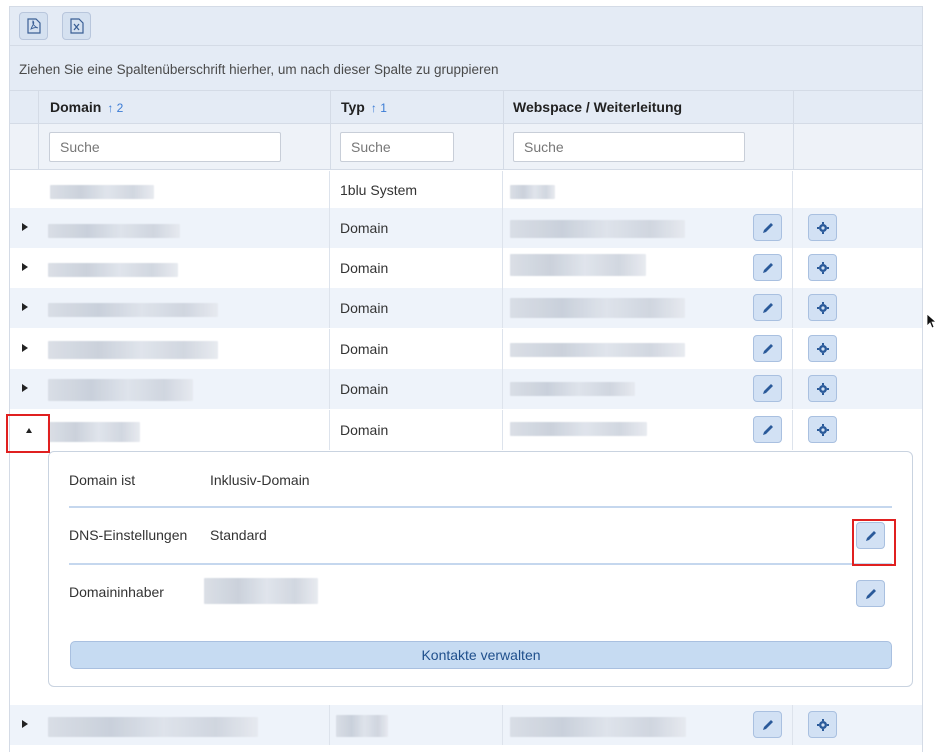 Image resolution: width=935 pixels, height=752 pixels. What do you see at coordinates (481, 655) in the screenshot?
I see `kontakte-verwalten-button: Kontakte verwalten` at bounding box center [481, 655].